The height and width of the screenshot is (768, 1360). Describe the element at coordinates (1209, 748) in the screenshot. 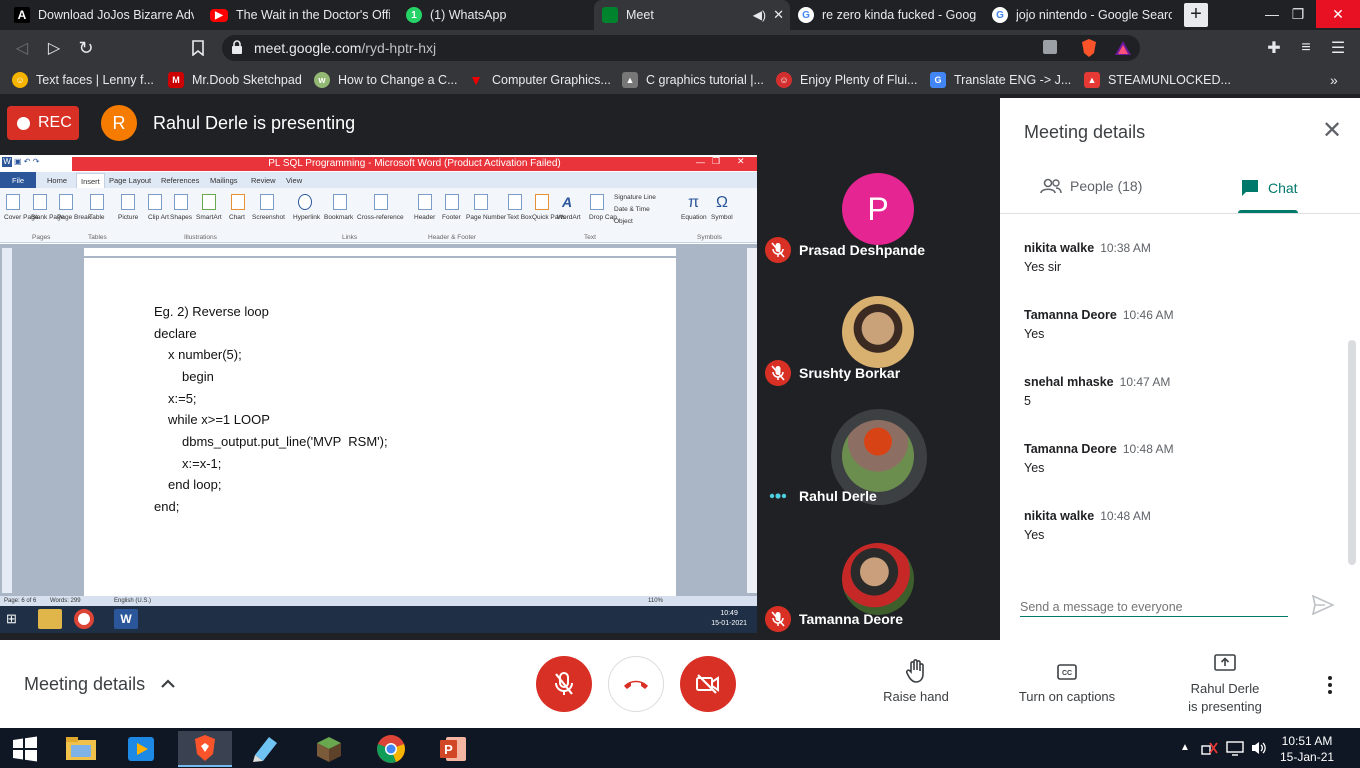

I see `tray-network-icon` at that location.